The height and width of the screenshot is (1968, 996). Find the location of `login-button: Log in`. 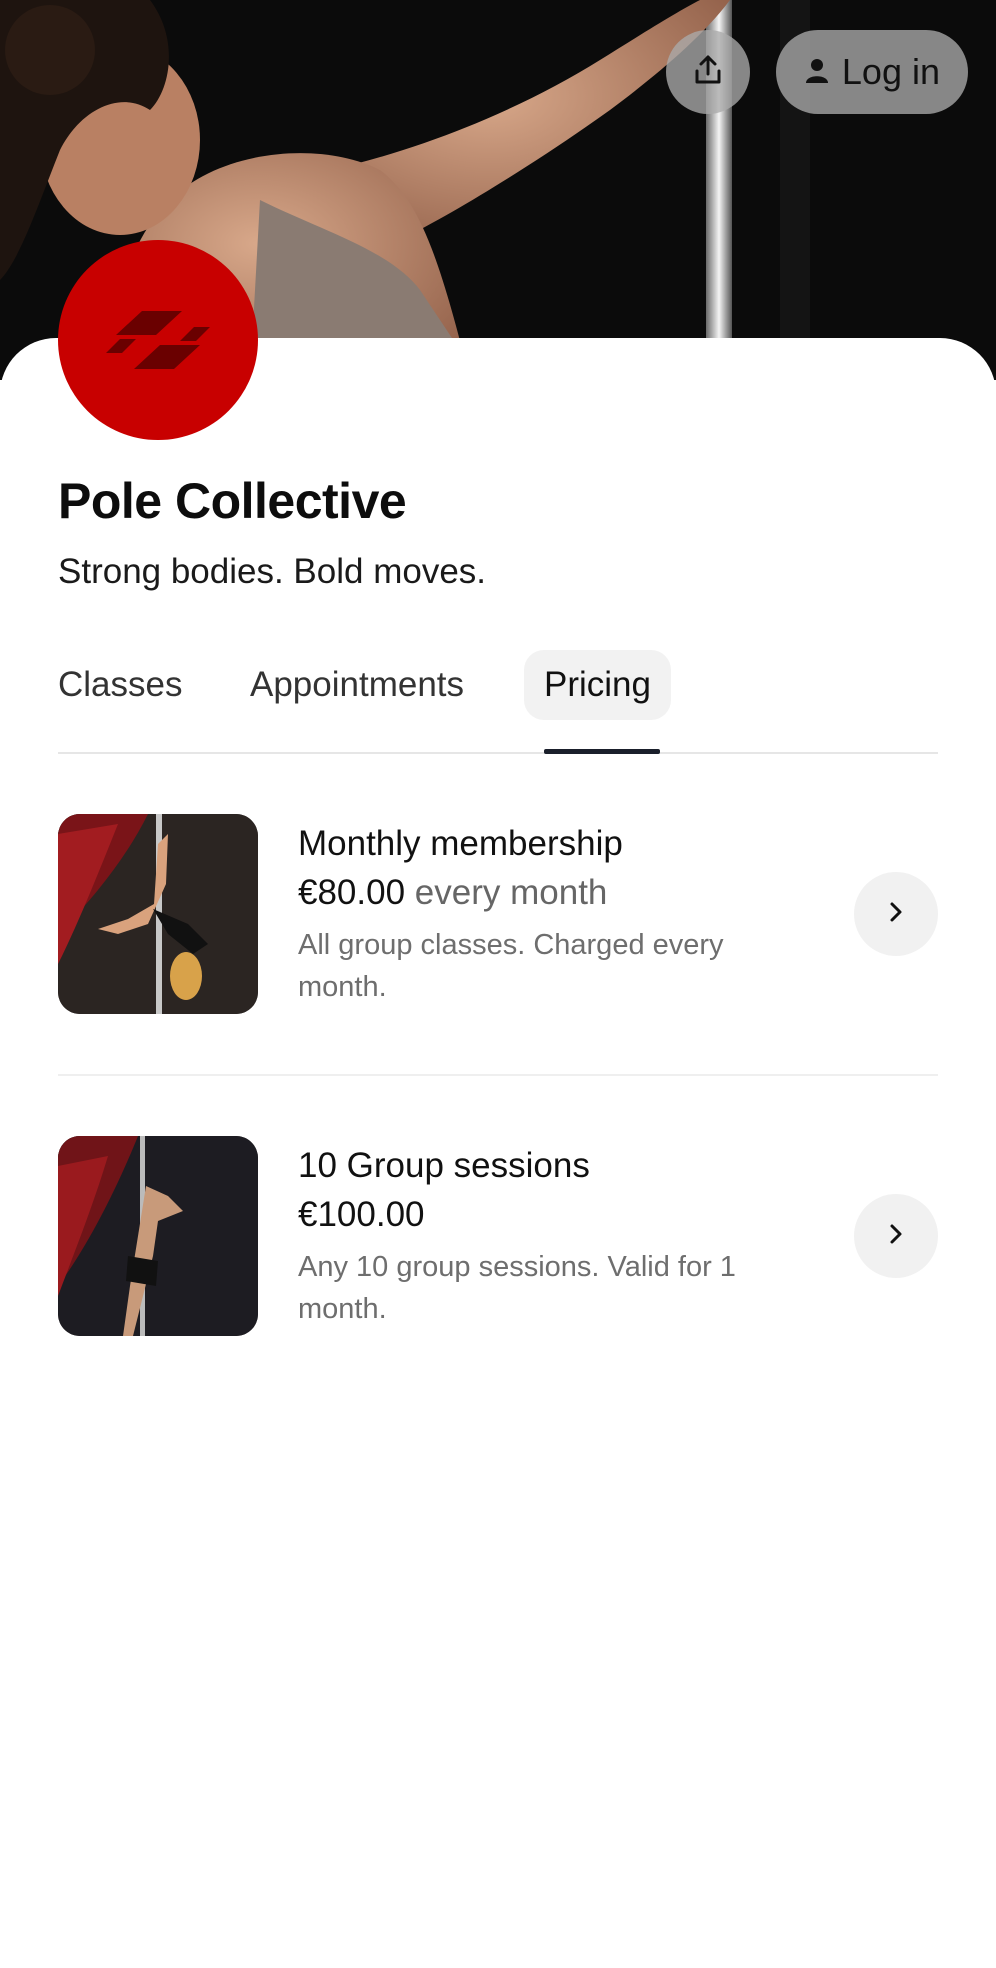

login-button: Log in is located at coordinates (871, 72).